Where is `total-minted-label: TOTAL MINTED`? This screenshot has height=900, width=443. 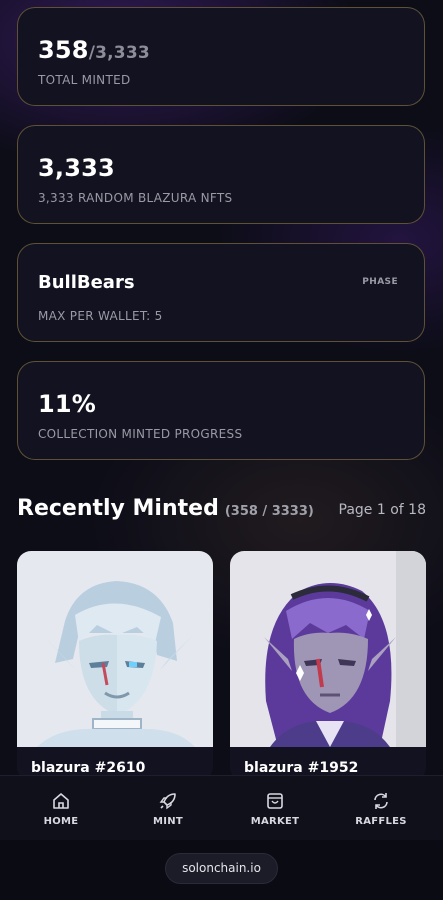
total-minted-label: TOTAL MINTED is located at coordinates (84, 80).